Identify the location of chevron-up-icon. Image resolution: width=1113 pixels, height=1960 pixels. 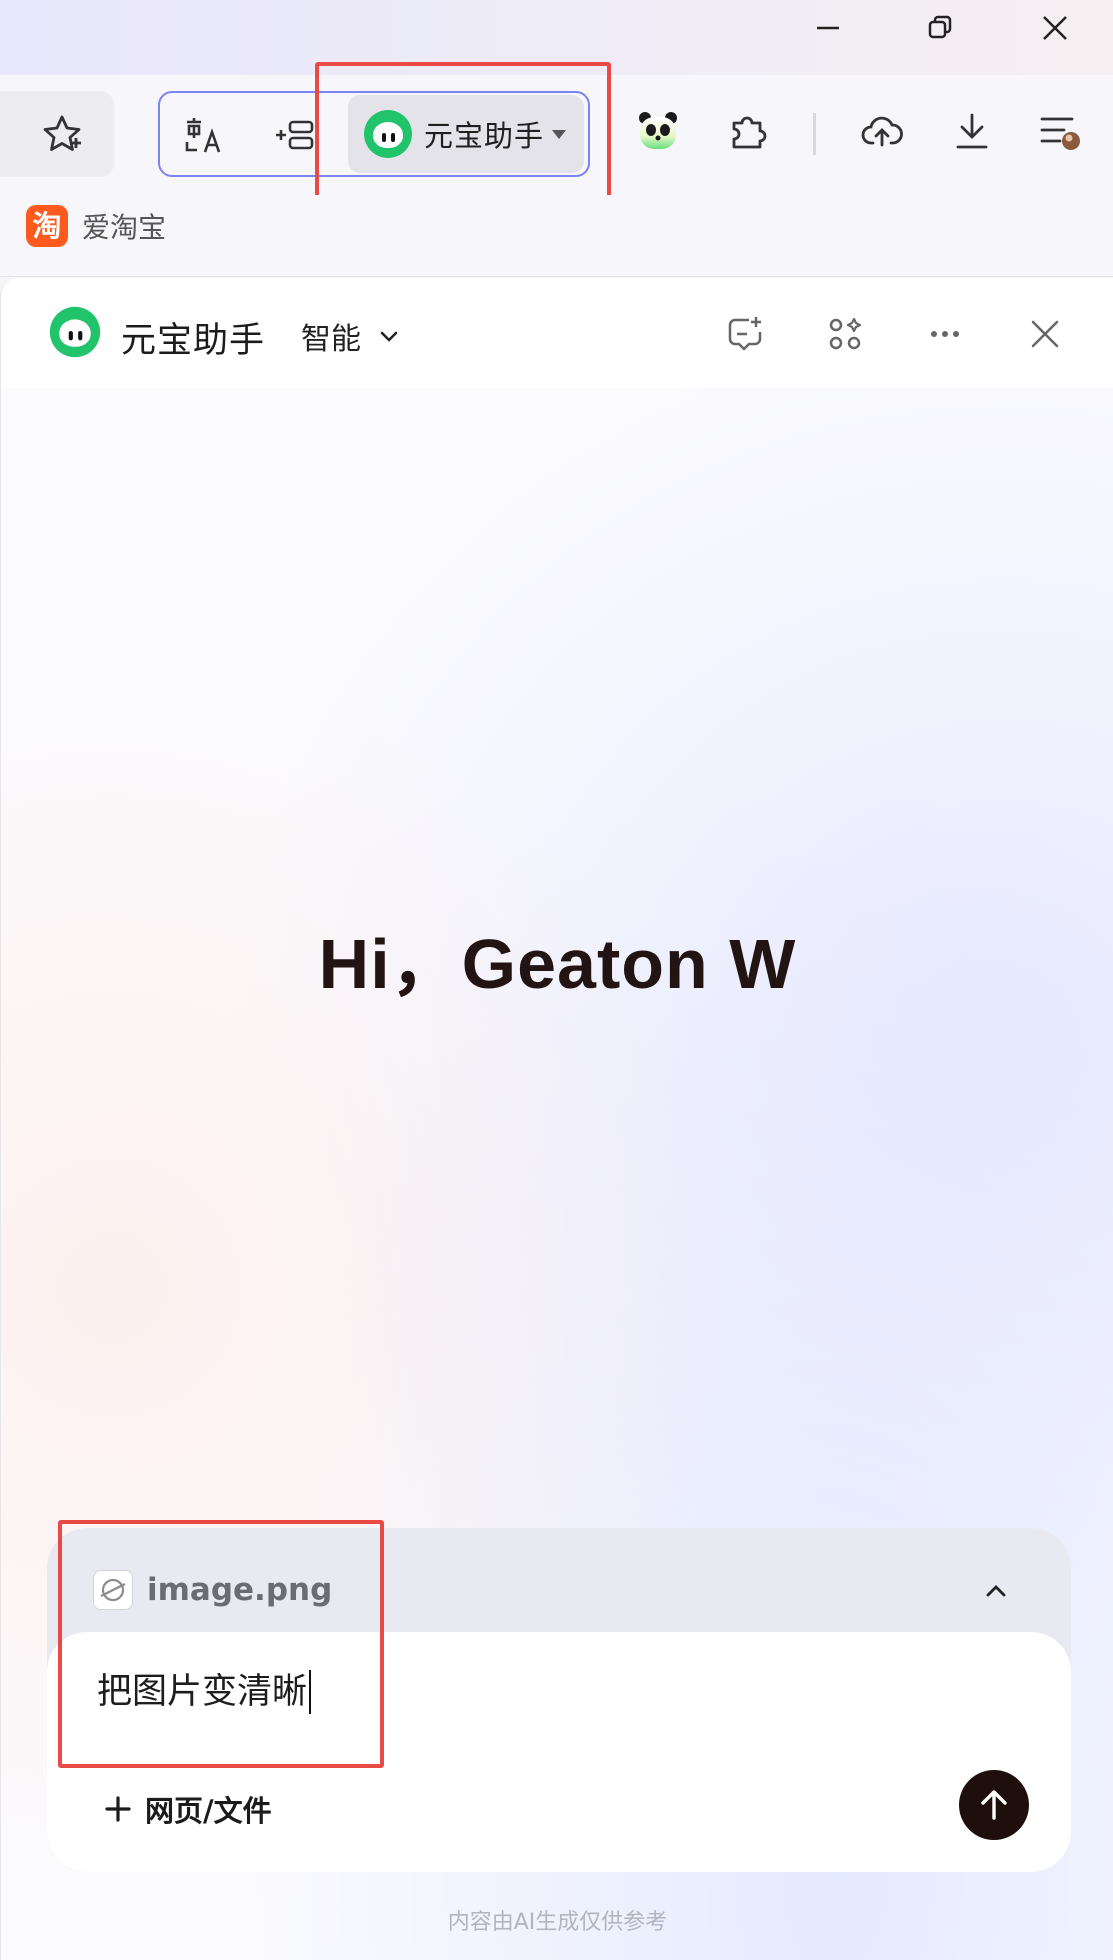
(996, 1591).